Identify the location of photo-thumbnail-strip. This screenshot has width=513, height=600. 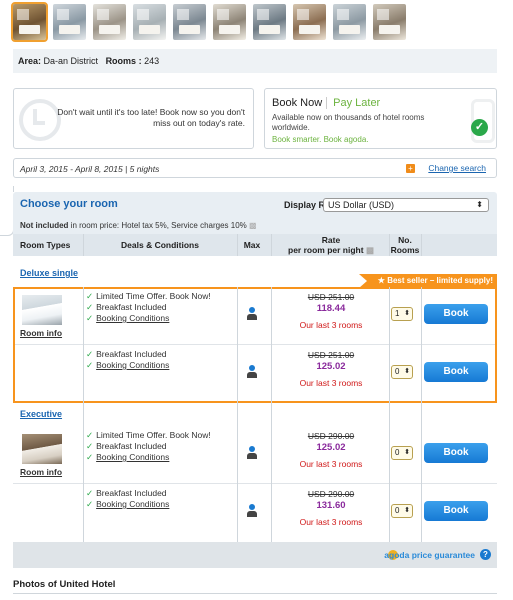
(252, 22).